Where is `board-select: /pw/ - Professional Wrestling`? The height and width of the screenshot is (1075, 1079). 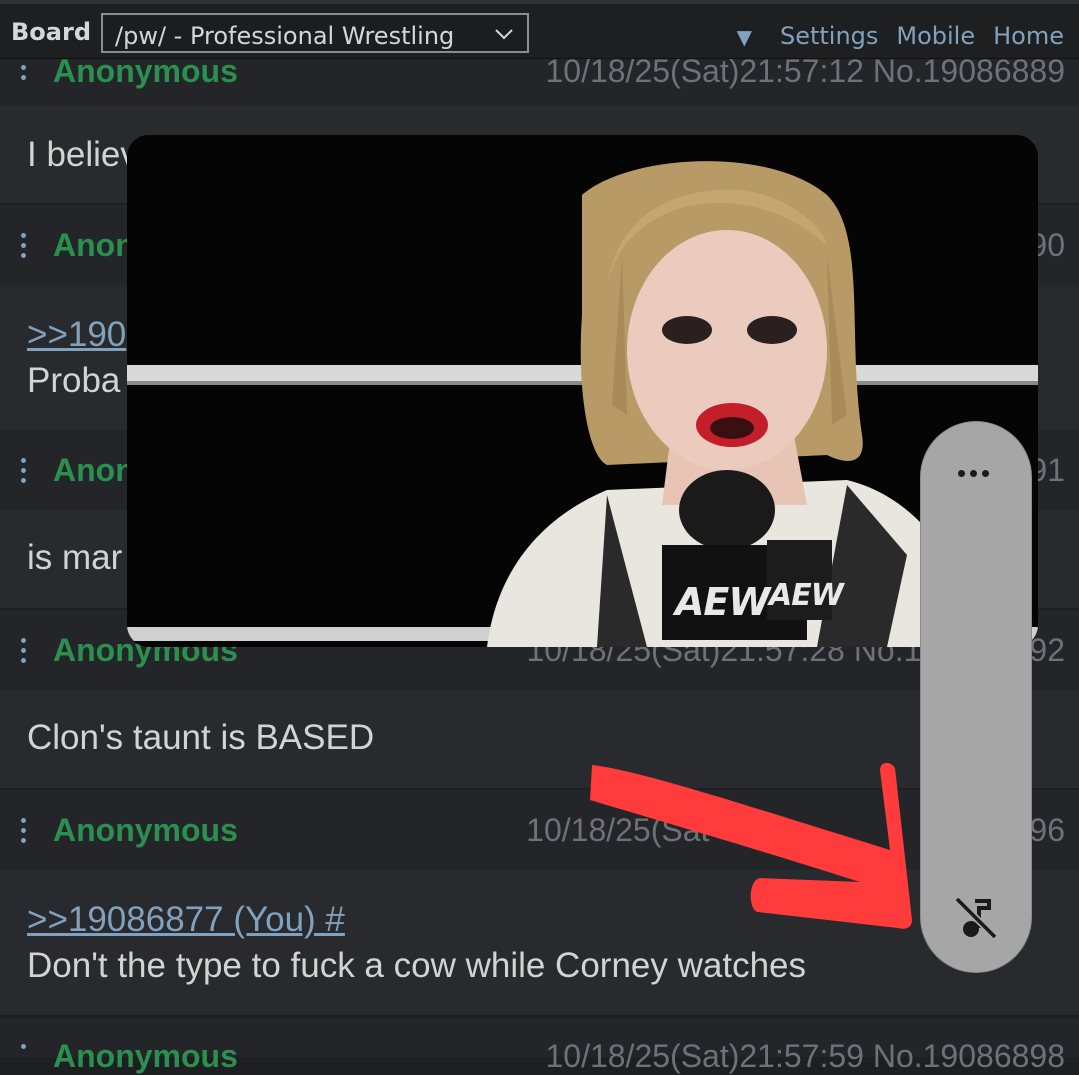 board-select: /pw/ - Professional Wrestling is located at coordinates (315, 33).